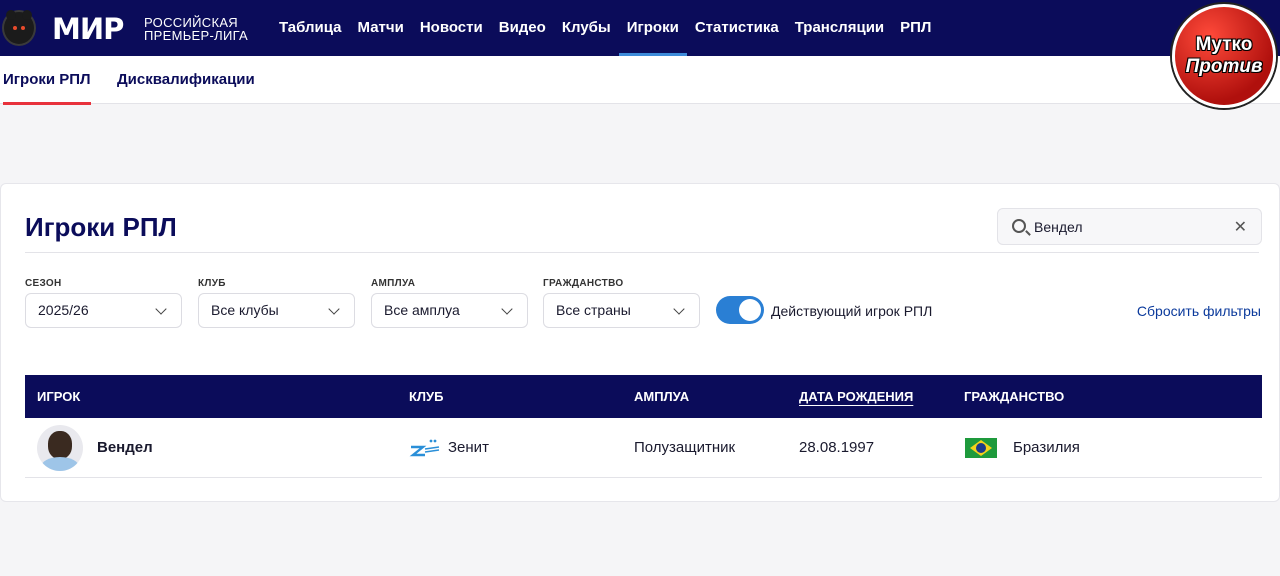  Describe the element at coordinates (750, 310) in the screenshot. I see `toggle-knob` at that location.